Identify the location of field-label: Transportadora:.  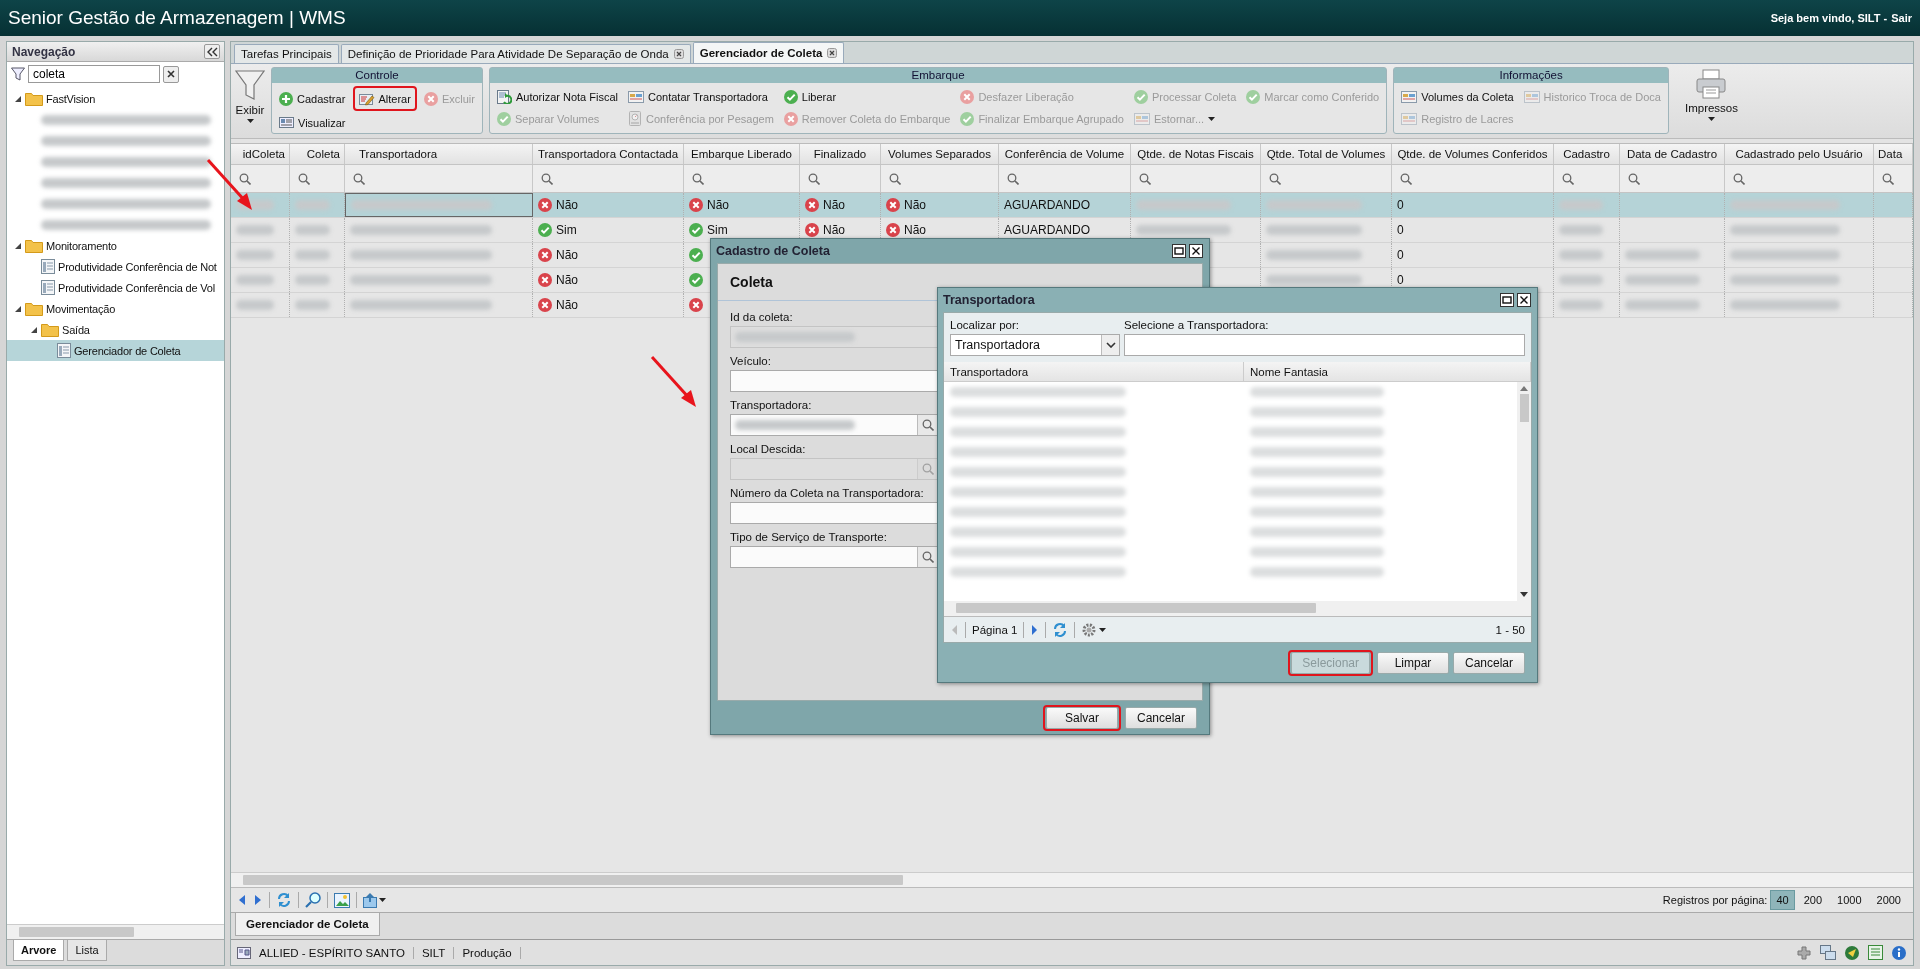
(771, 405).